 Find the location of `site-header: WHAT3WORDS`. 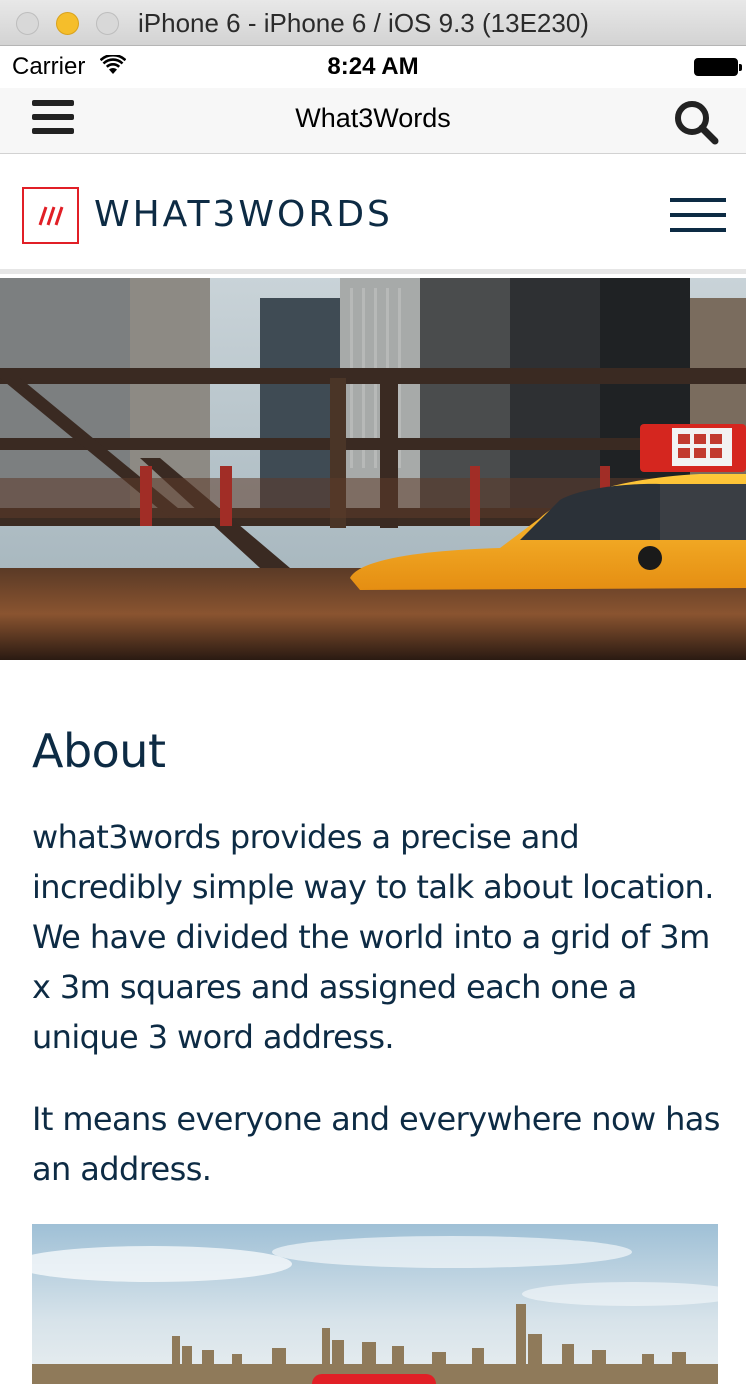

site-header: WHAT3WORDS is located at coordinates (373, 214).